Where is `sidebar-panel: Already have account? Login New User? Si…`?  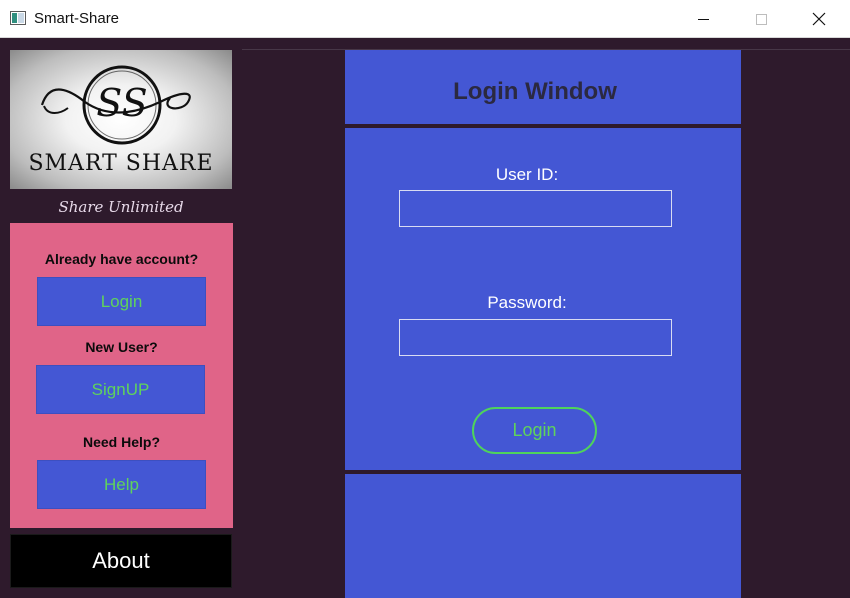 sidebar-panel: Already have account? Login New User? Si… is located at coordinates (121, 375).